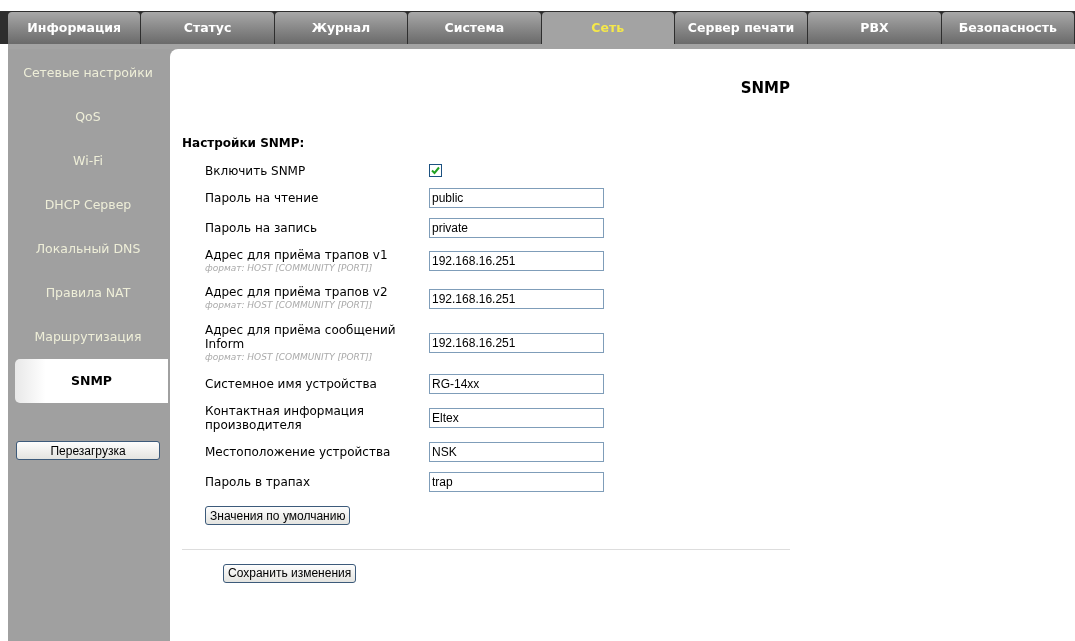 This screenshot has height=641, width=1075. What do you see at coordinates (285, 418) in the screenshot?
I see `field-label: Контактная информация производителя` at bounding box center [285, 418].